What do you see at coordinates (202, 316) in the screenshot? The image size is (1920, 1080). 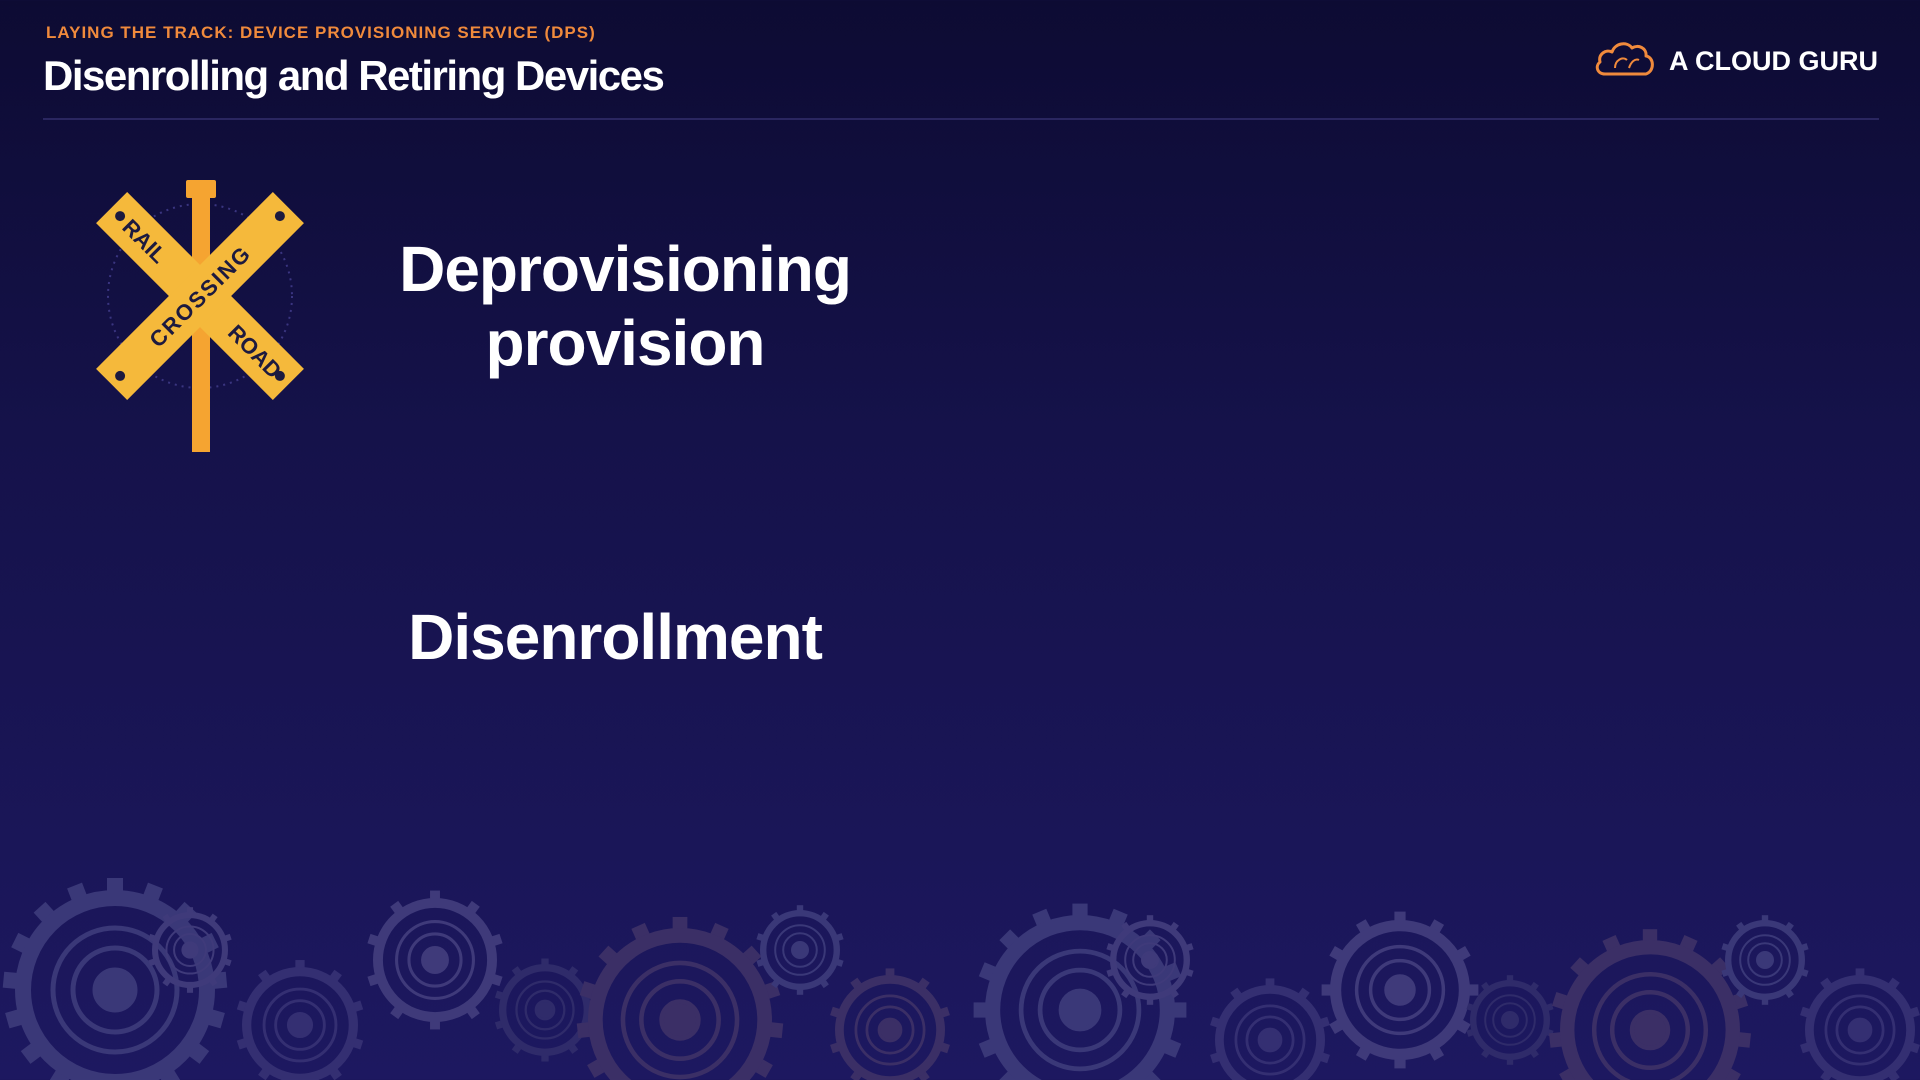 I see `railroad-crossing-icon: RAIL ROAD CROSSING` at bounding box center [202, 316].